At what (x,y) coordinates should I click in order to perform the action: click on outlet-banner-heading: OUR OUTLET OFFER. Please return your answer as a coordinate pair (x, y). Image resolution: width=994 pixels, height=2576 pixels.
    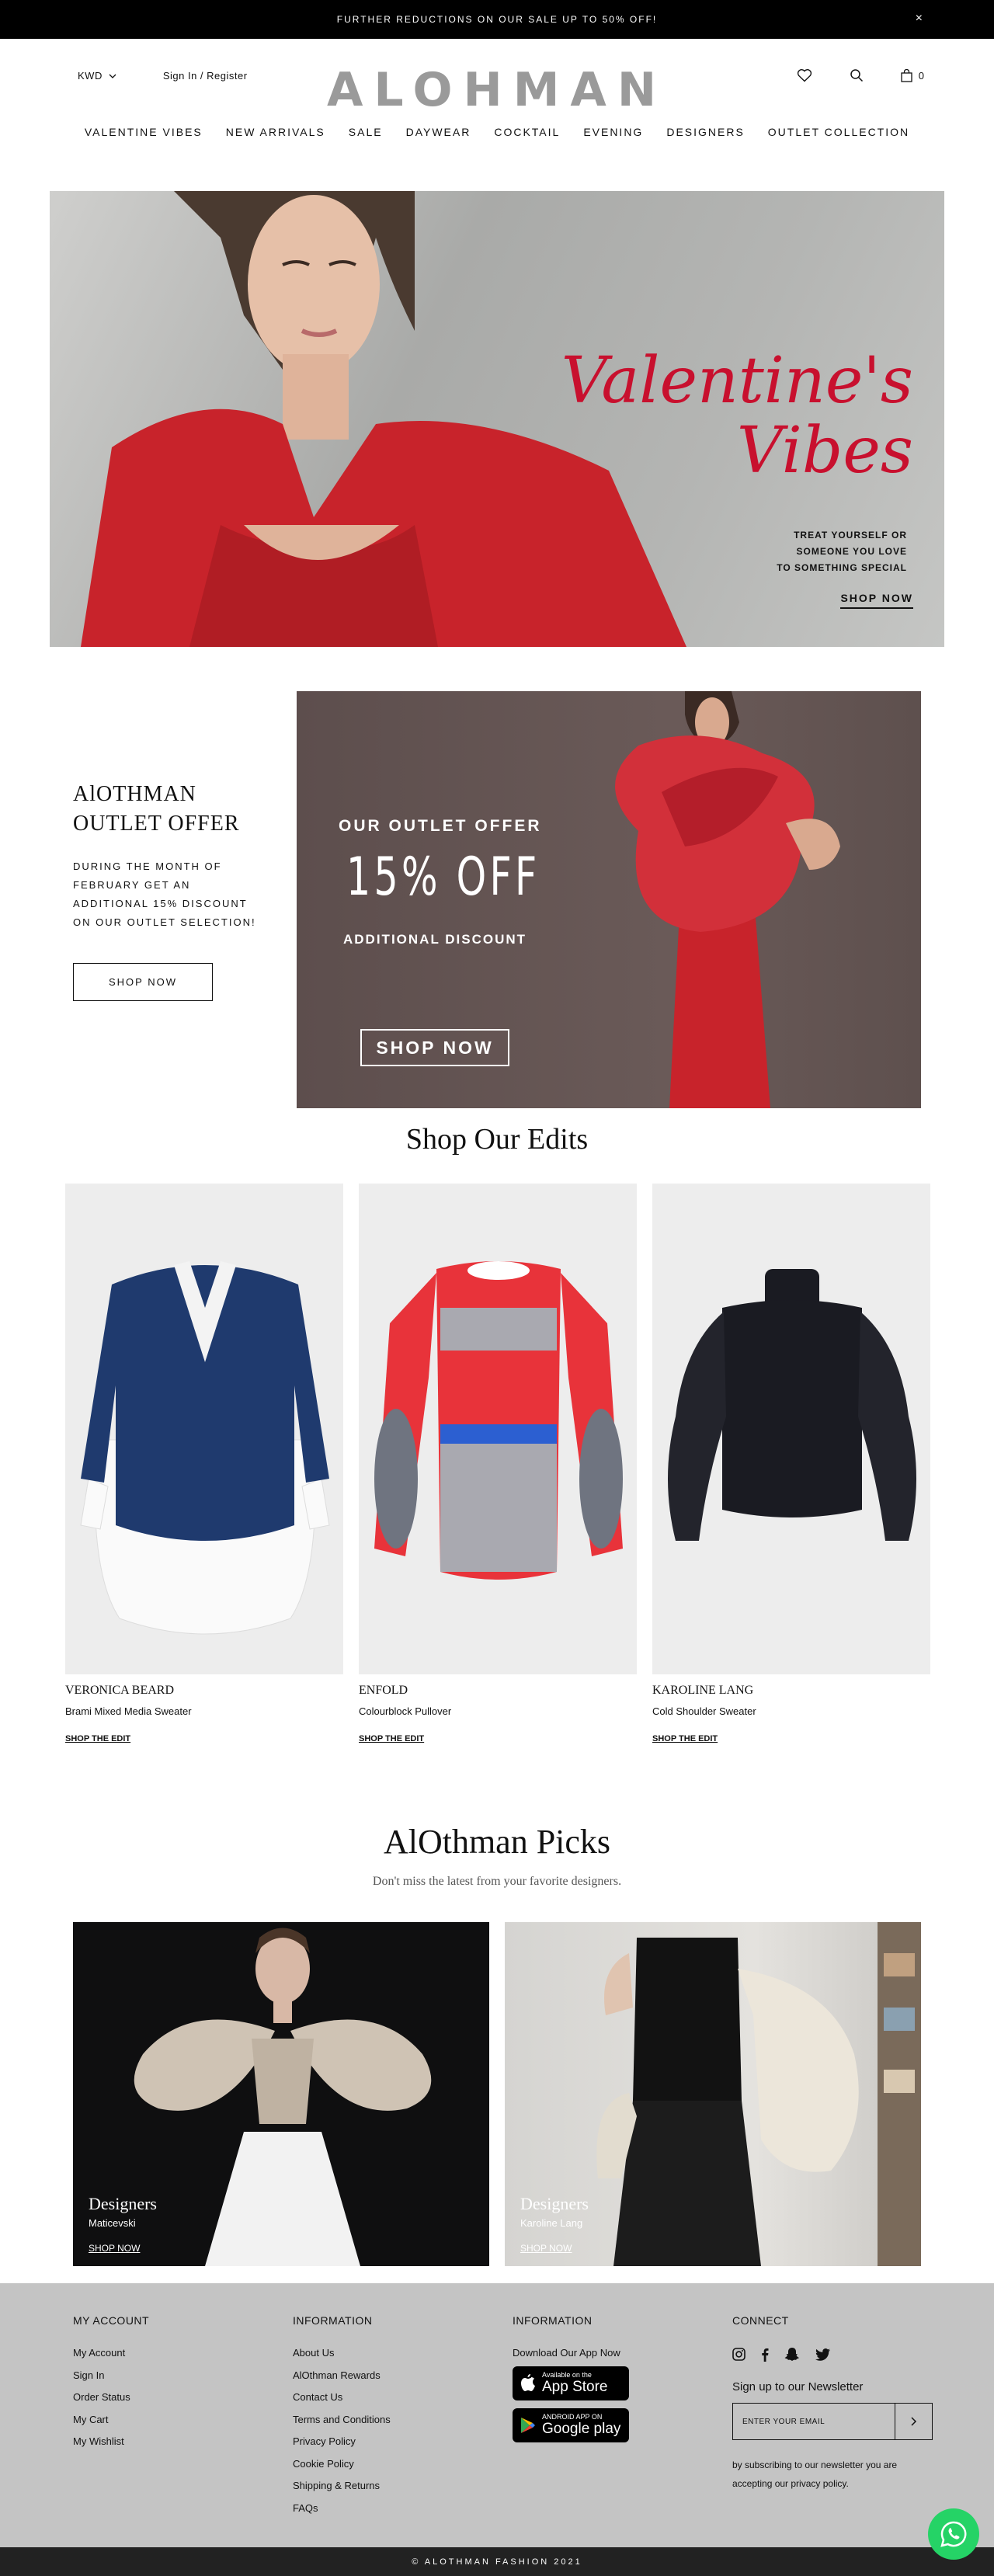
    Looking at the image, I should click on (441, 826).